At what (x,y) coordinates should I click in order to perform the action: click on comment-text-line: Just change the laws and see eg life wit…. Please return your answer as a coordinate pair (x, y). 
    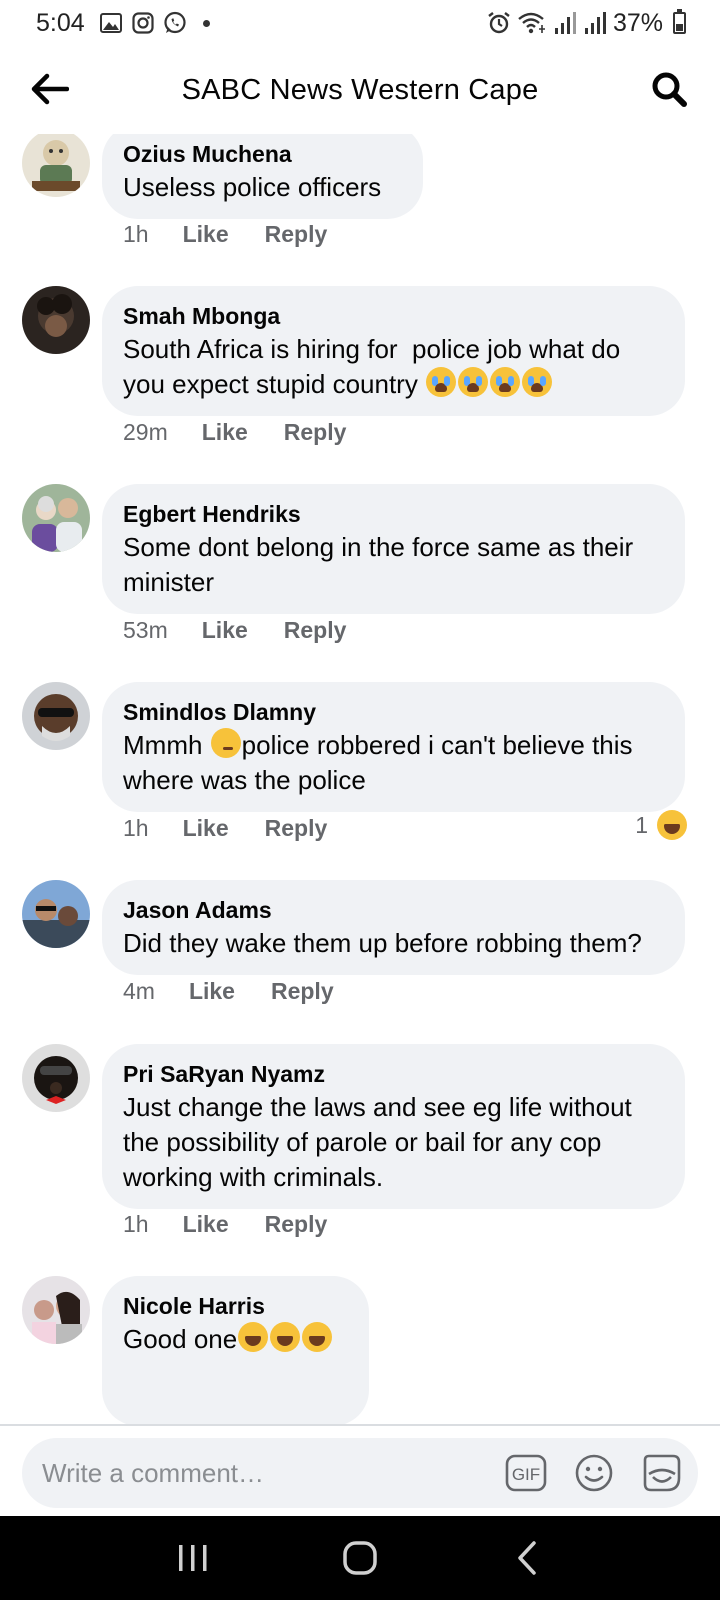
    Looking at the image, I should click on (377, 1107).